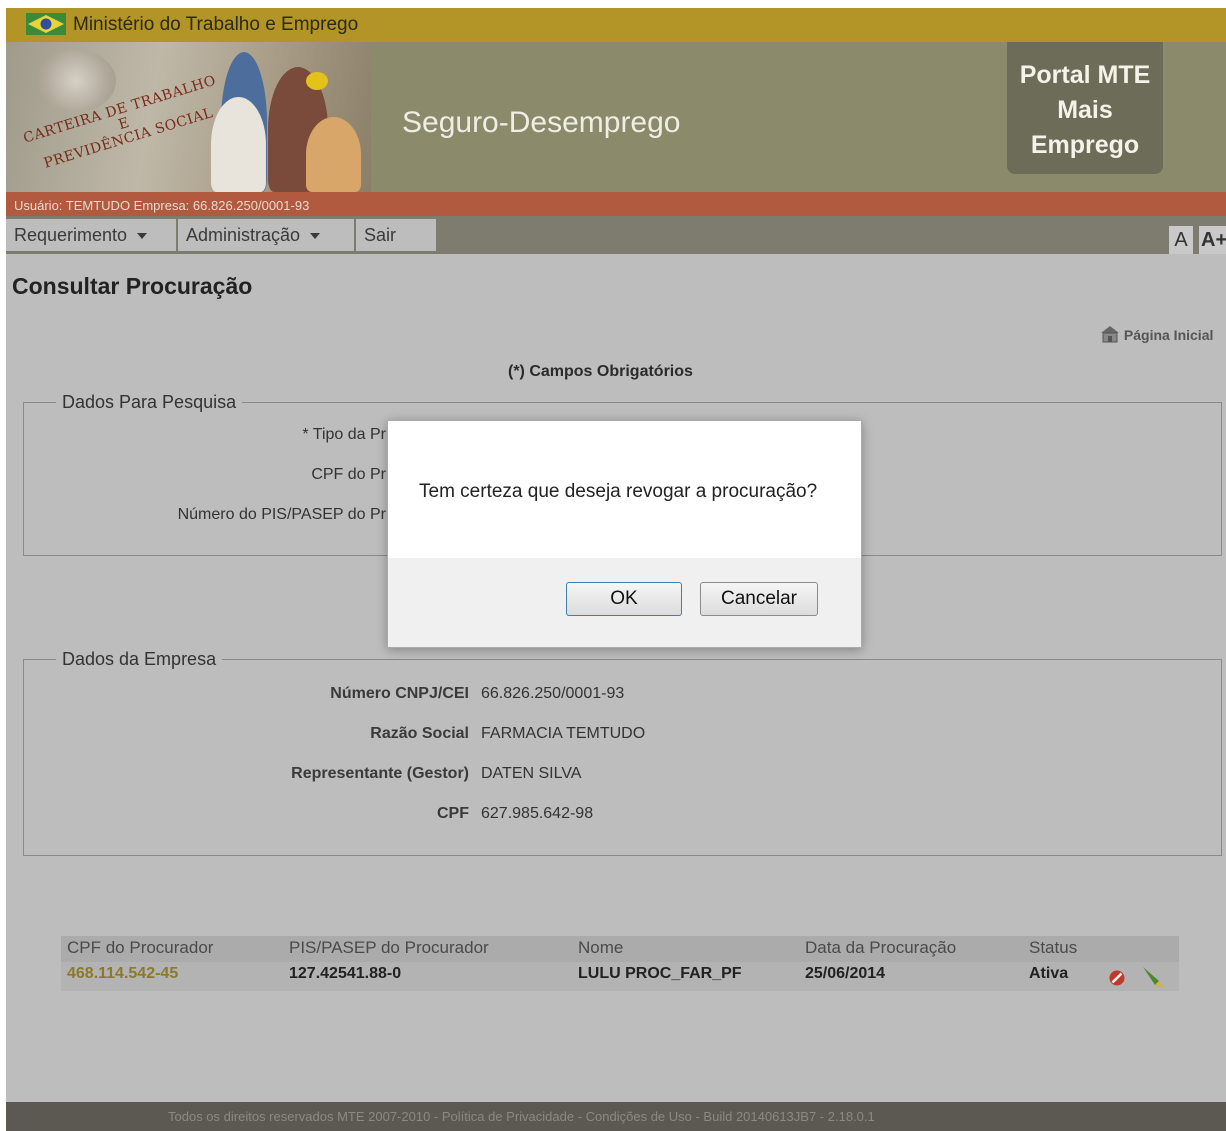 This screenshot has height=1131, width=1226. Describe the element at coordinates (380, 235) in the screenshot. I see `menu-label: Sair` at that location.